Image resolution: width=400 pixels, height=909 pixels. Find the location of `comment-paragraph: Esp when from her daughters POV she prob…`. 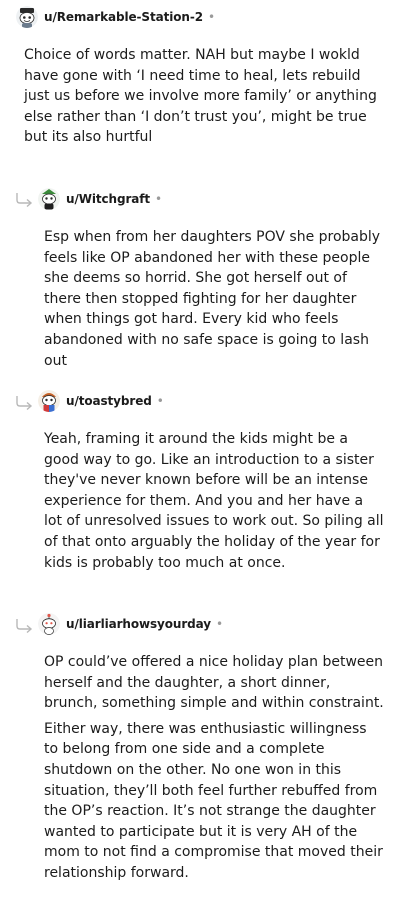

comment-paragraph: Esp when from her daughters POV she prob… is located at coordinates (212, 299).